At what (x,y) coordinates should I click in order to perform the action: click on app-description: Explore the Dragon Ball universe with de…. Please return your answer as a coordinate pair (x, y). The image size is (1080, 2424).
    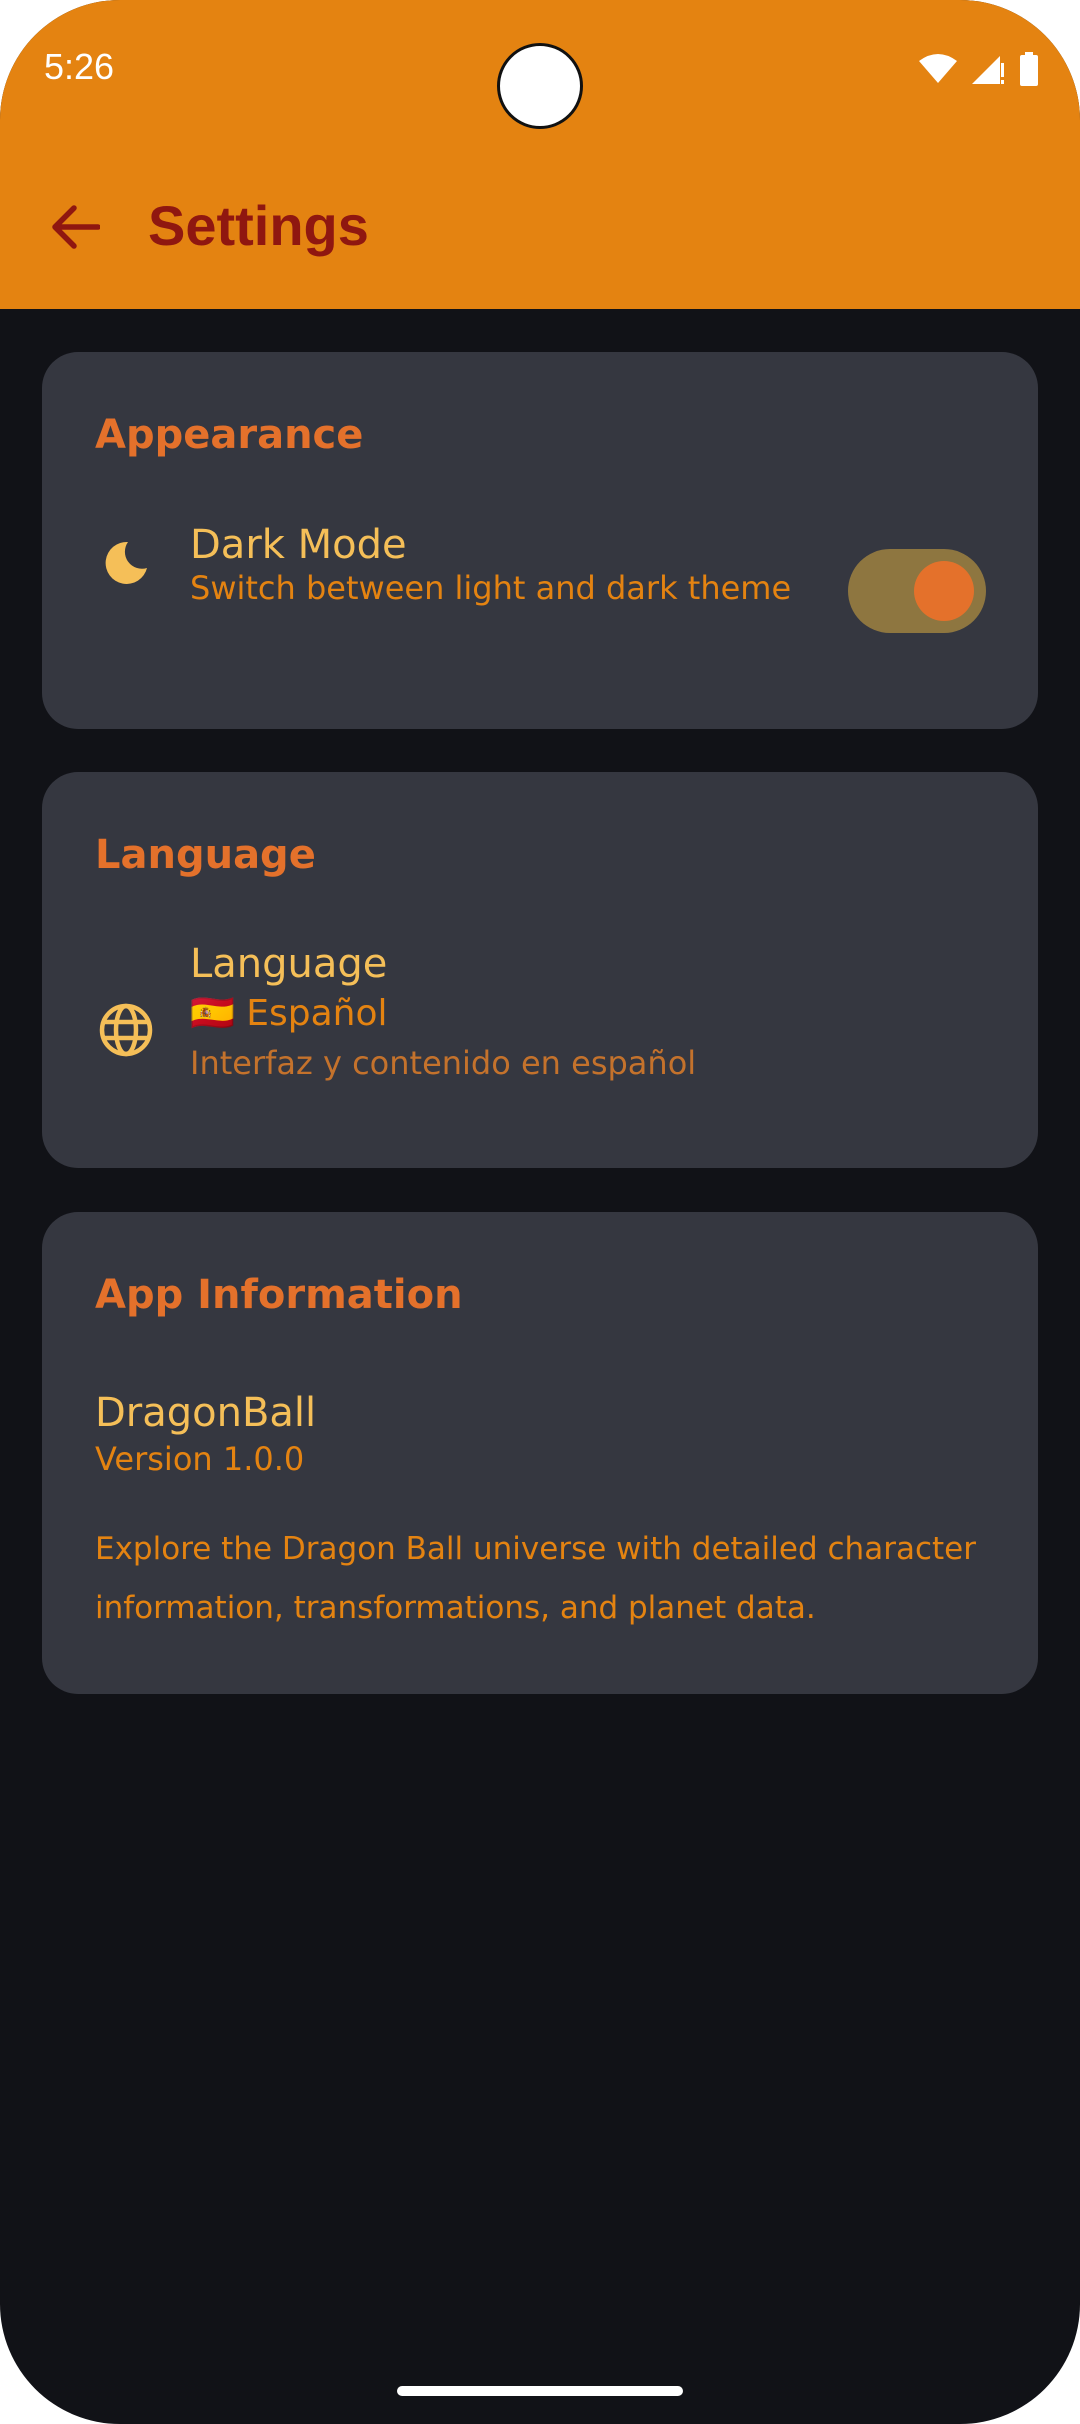
    Looking at the image, I should click on (535, 1578).